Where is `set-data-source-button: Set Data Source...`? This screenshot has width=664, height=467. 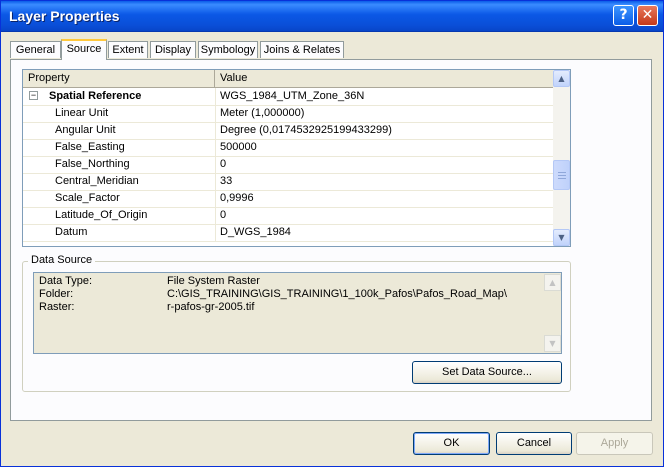 set-data-source-button: Set Data Source... is located at coordinates (487, 372).